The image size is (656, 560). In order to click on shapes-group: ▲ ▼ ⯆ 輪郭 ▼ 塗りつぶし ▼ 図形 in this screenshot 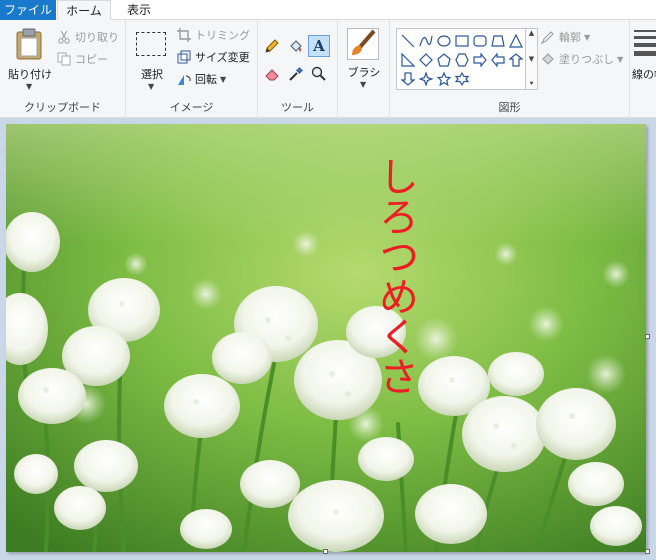, I will do `click(510, 69)`.